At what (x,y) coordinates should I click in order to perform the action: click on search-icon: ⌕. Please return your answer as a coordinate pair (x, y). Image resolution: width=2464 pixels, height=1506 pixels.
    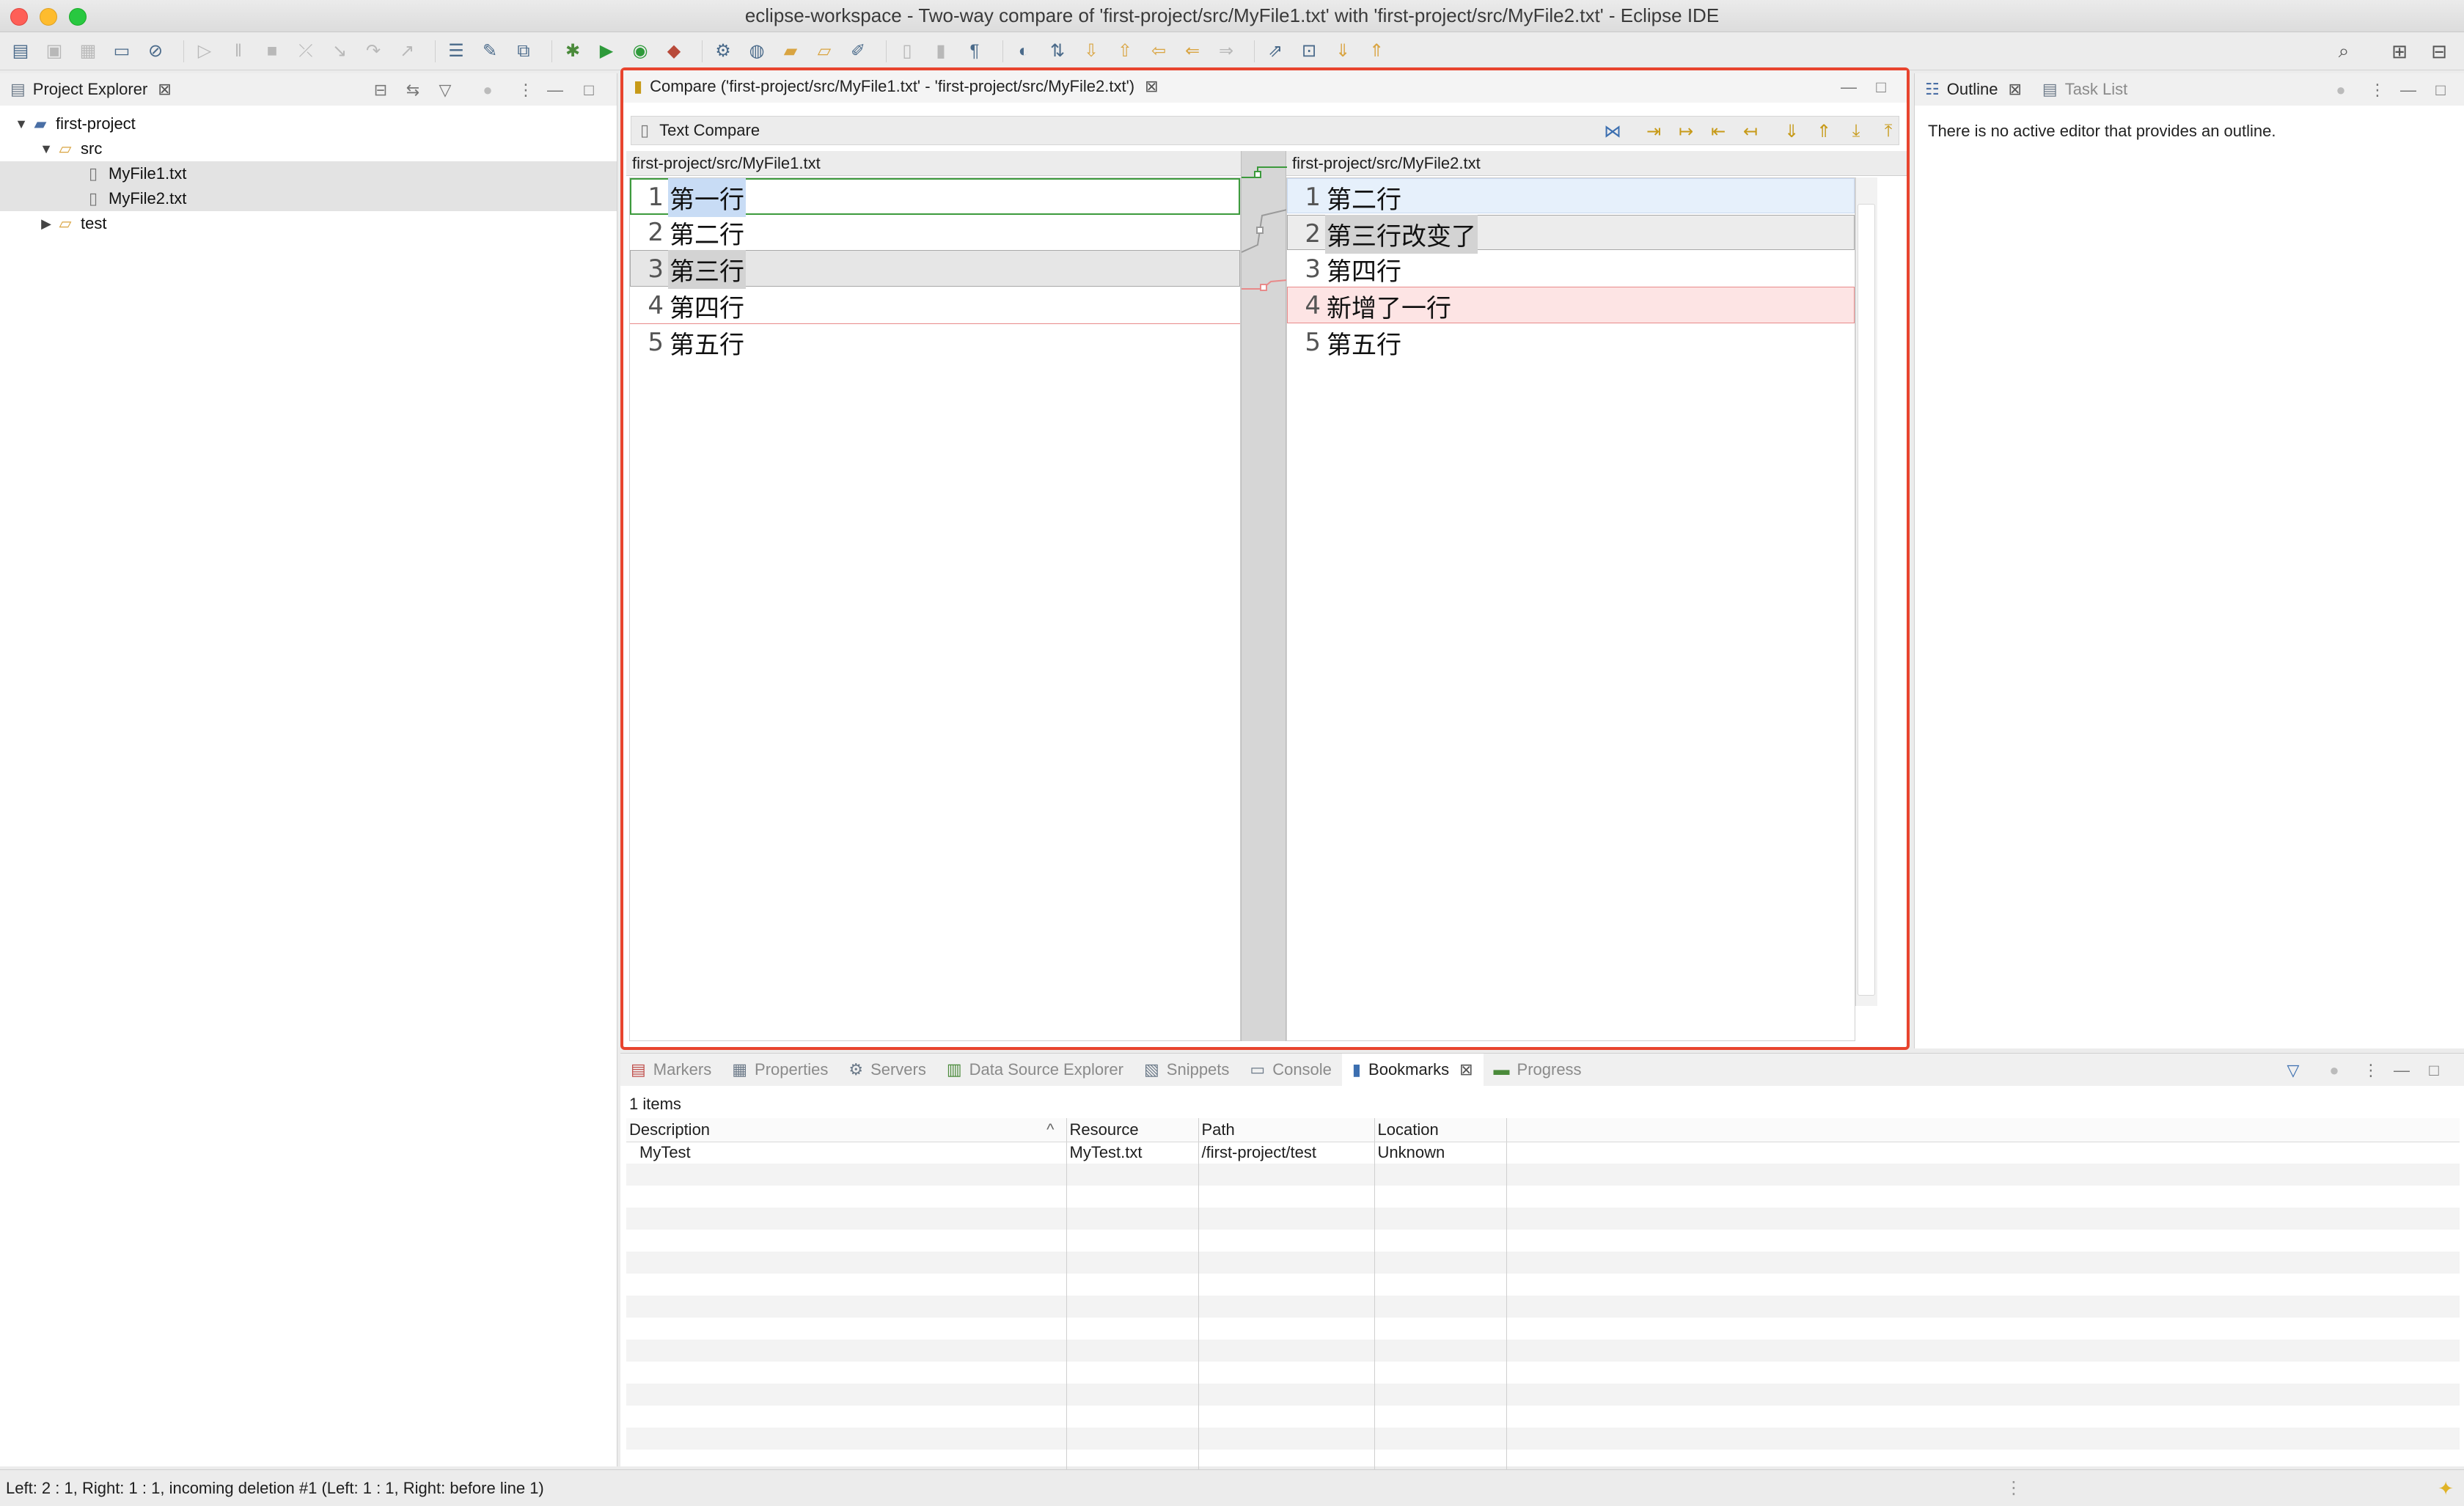
    Looking at the image, I should click on (2344, 51).